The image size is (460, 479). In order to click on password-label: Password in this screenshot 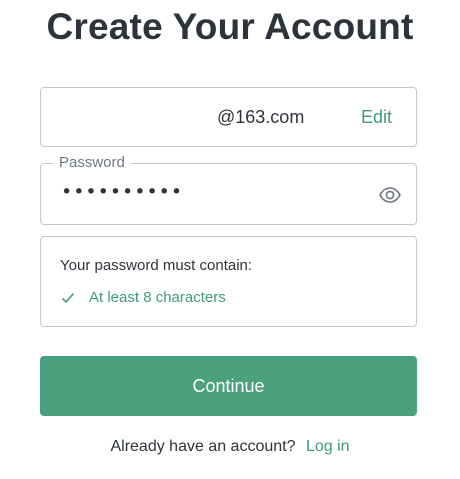, I will do `click(92, 162)`.